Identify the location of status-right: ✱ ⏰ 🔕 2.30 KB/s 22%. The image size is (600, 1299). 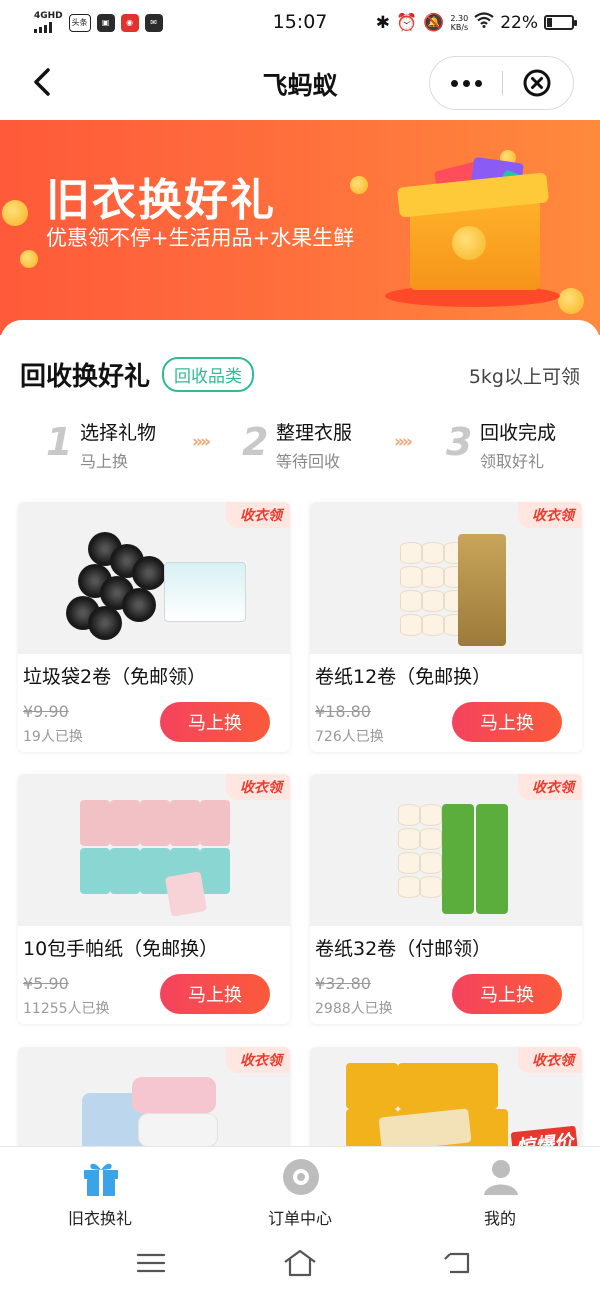
(476, 22).